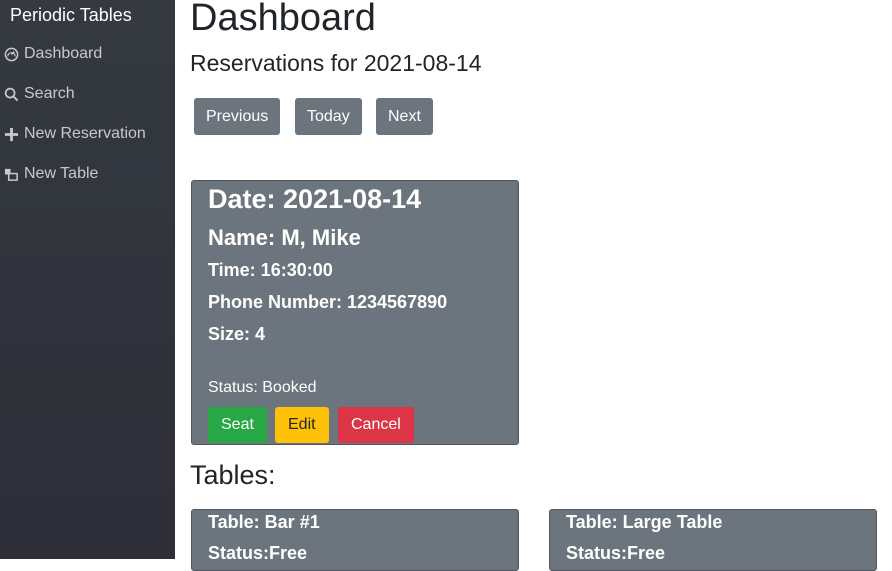 The height and width of the screenshot is (571, 892). Describe the element at coordinates (328, 116) in the screenshot. I see `today-button: Today` at that location.